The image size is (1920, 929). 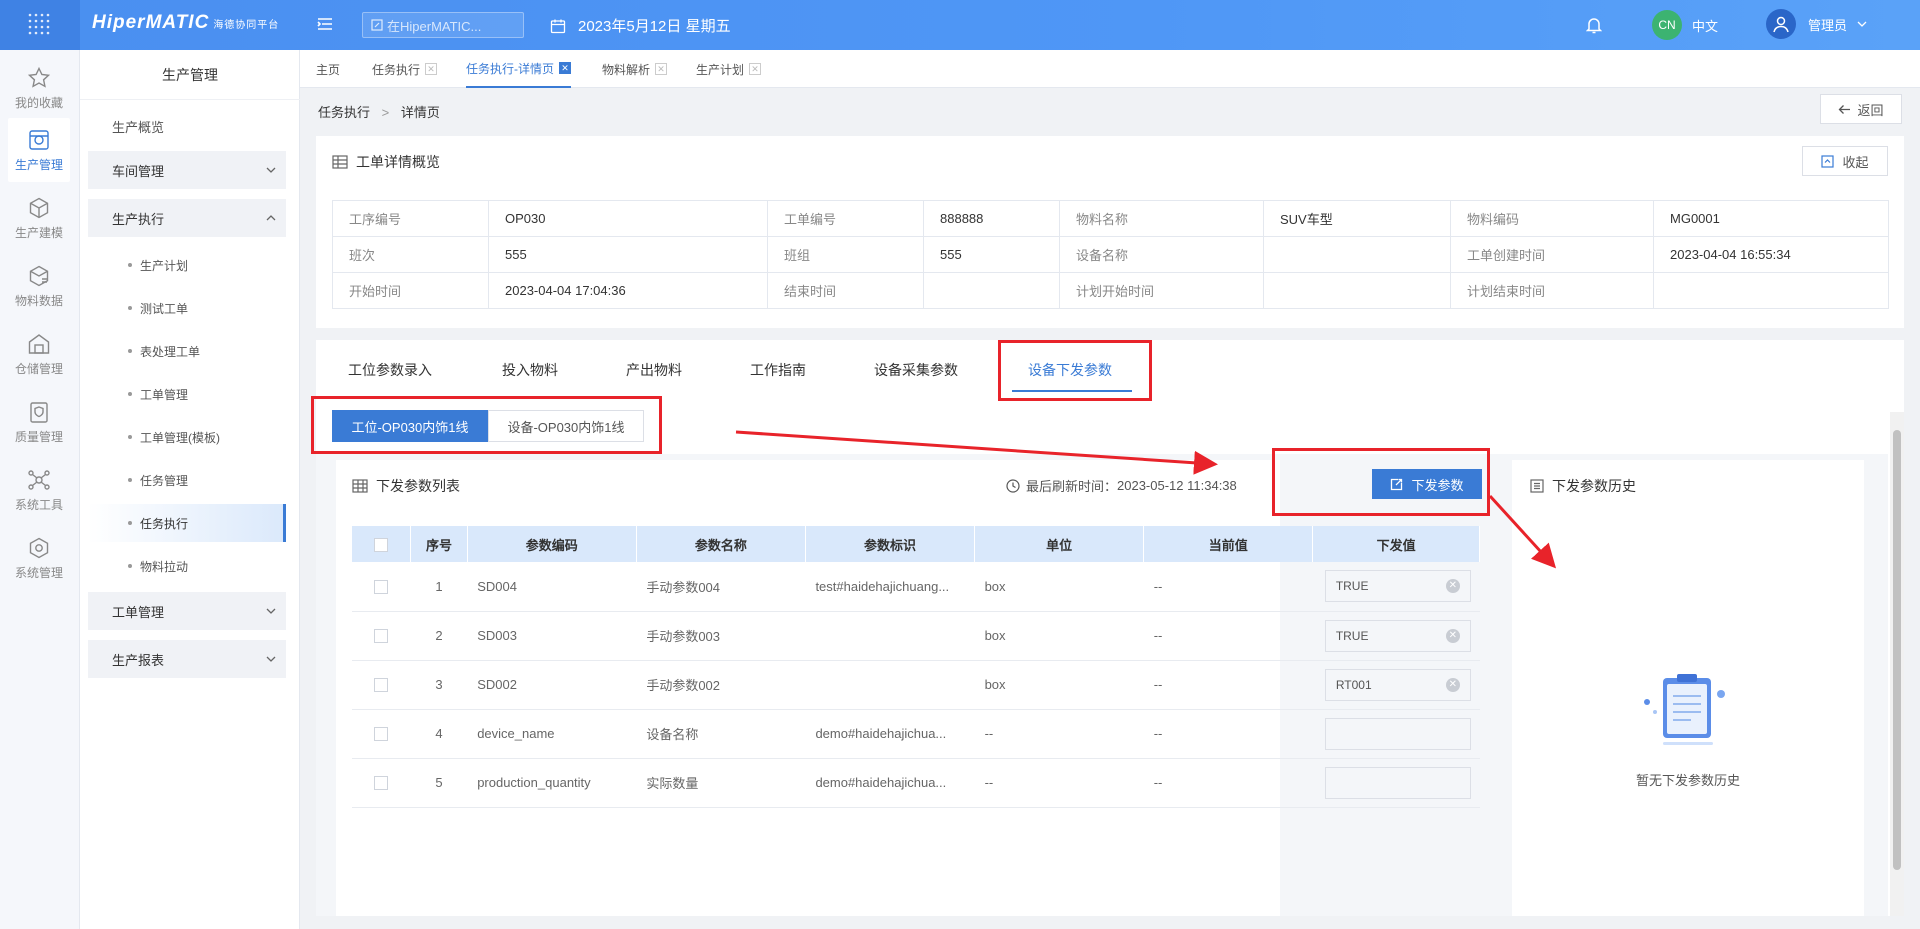 What do you see at coordinates (187, 611) in the screenshot?
I see `subnav-group-order: 工单管理` at bounding box center [187, 611].